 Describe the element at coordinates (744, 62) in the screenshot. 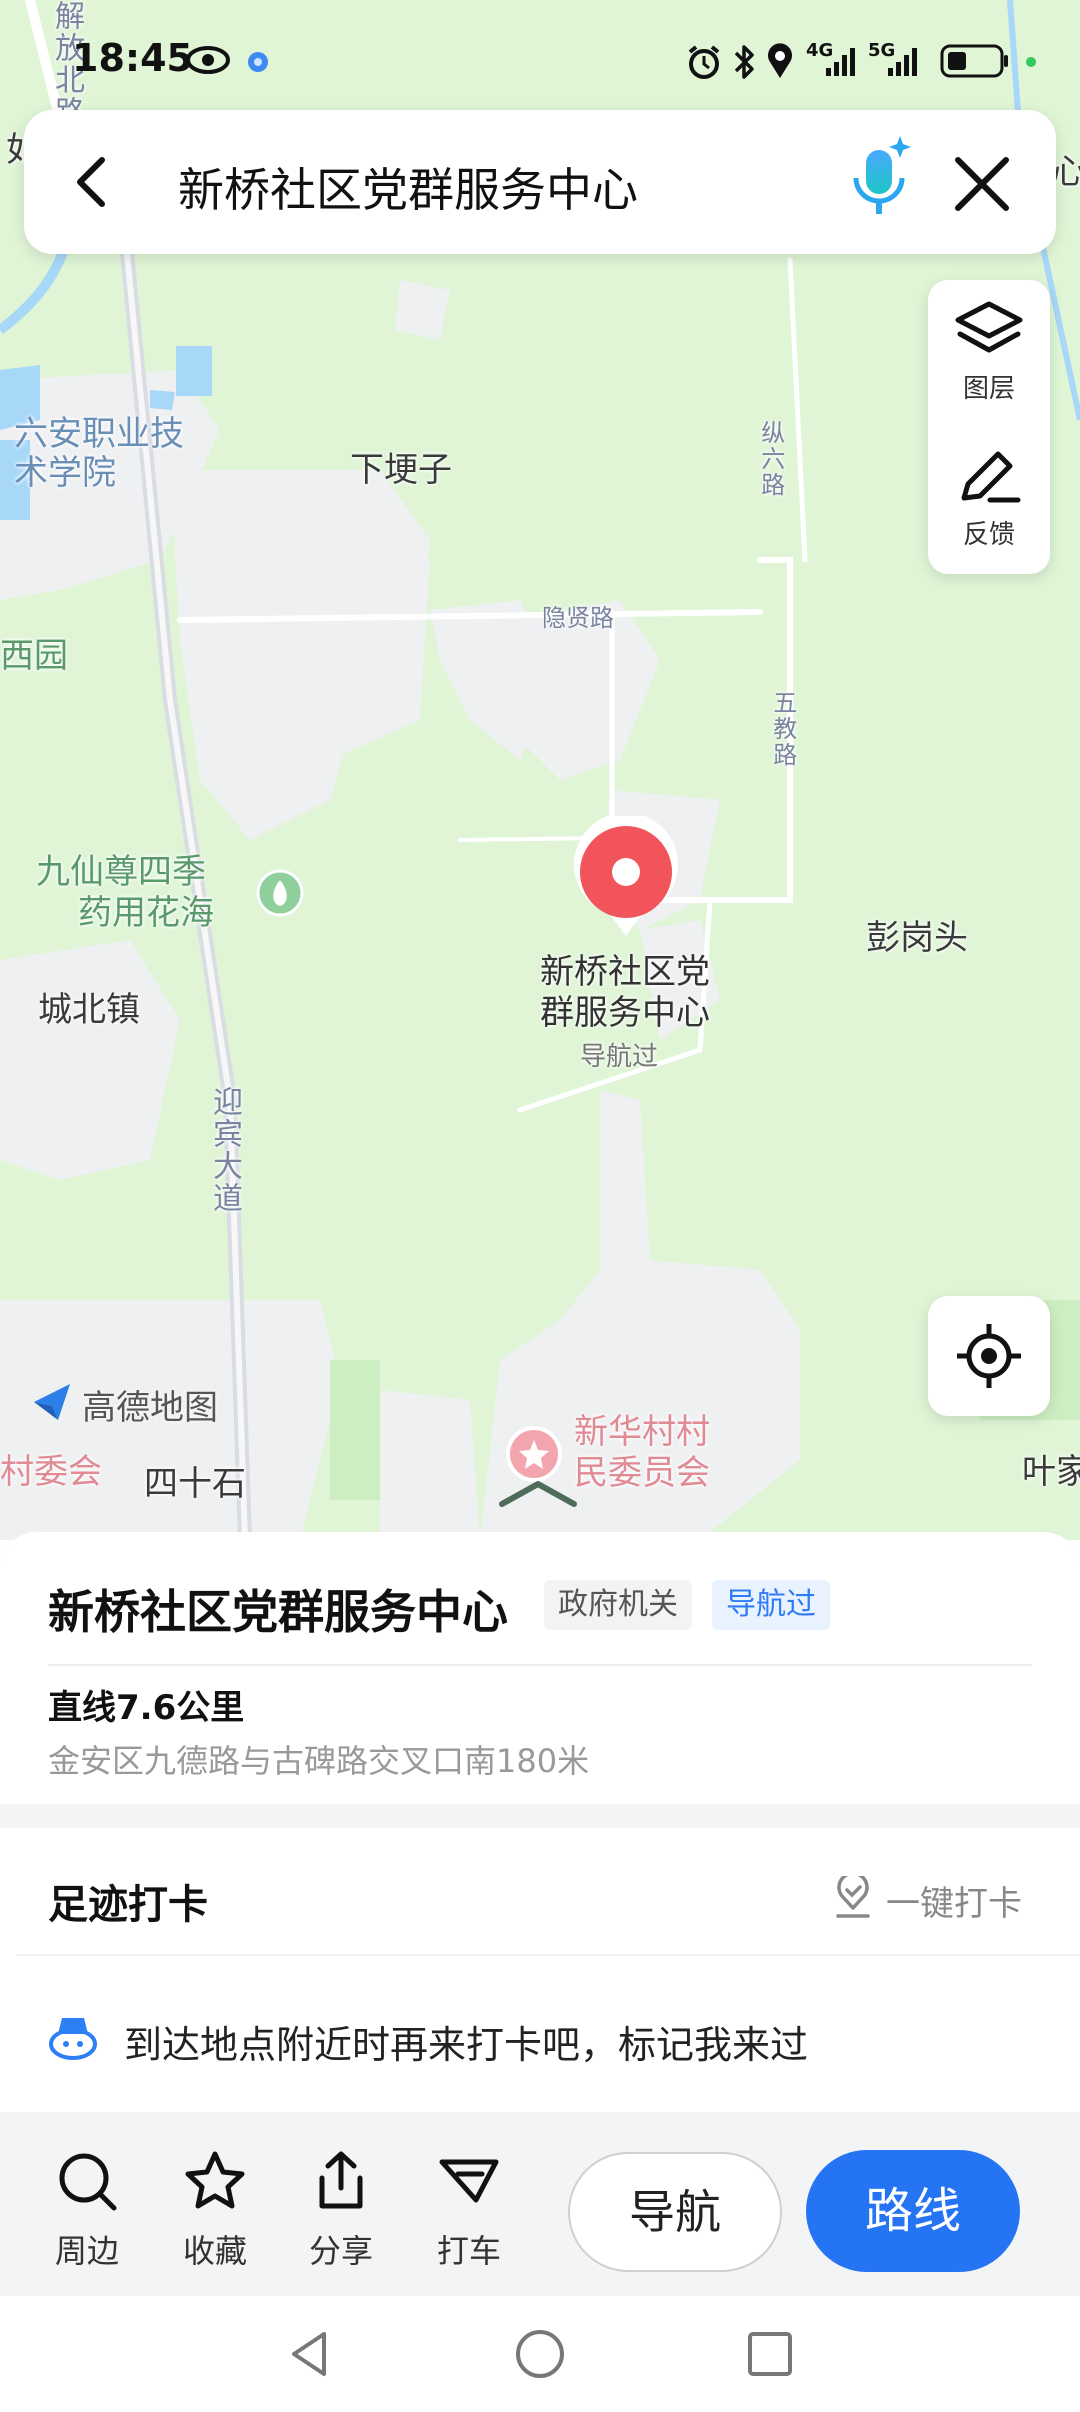

I see `bluetooth-icon` at that location.